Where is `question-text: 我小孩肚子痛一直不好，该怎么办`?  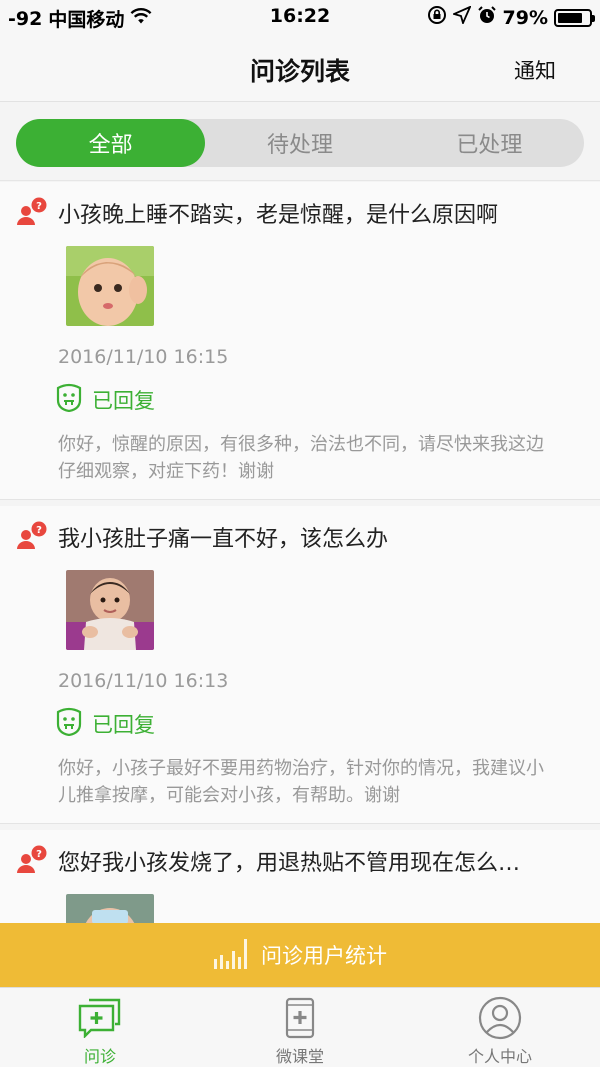
question-text: 我小孩肚子痛一直不好，该怎么办 is located at coordinates (223, 539).